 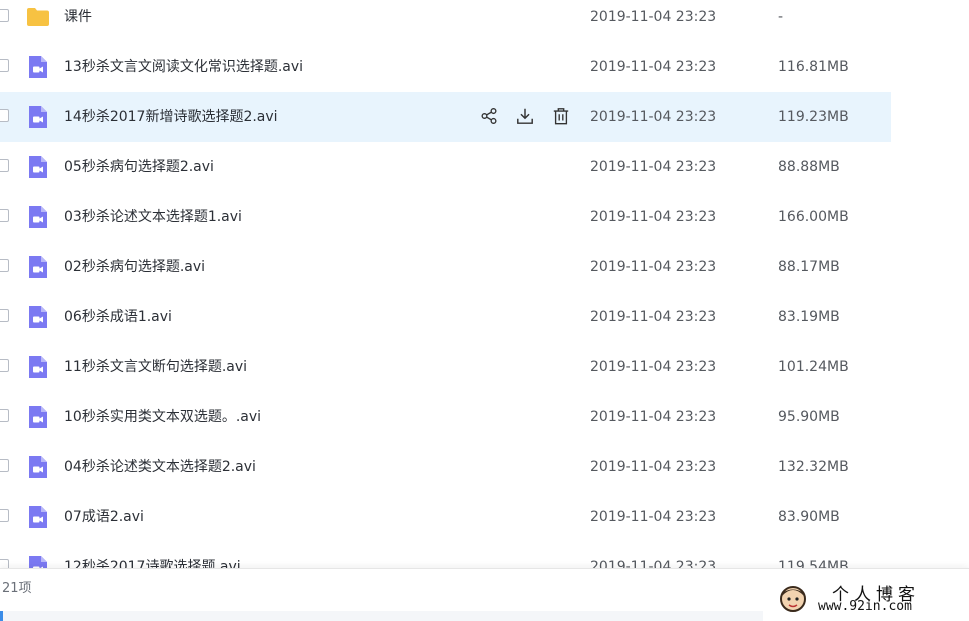 I want to click on row-actions, so click(x=525, y=116).